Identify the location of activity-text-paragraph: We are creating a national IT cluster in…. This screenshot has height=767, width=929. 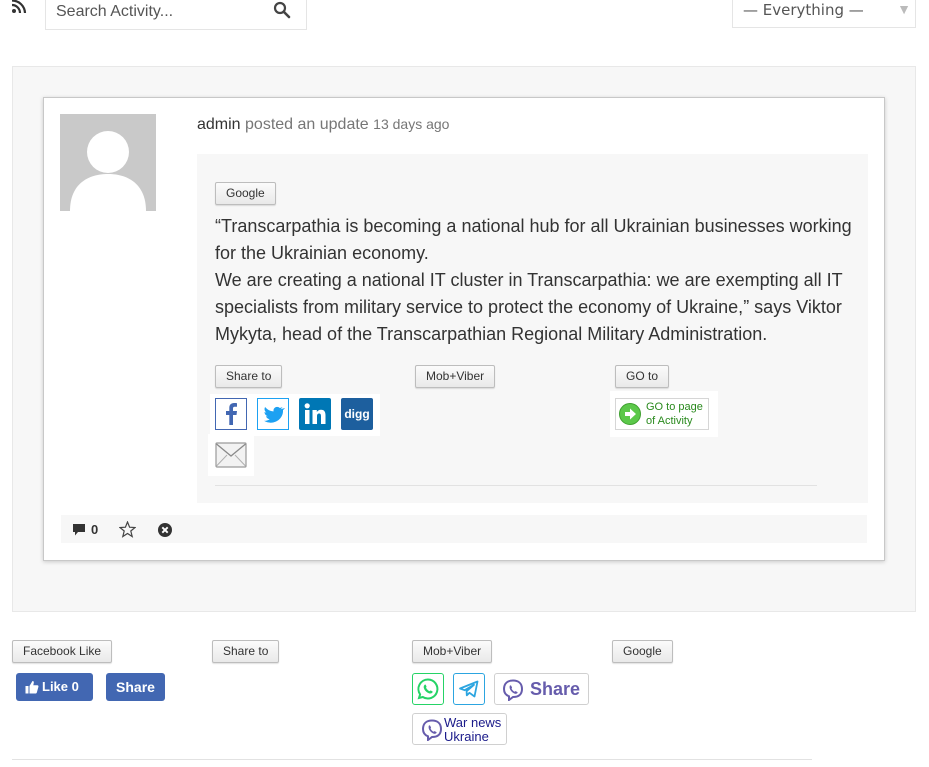
(529, 307).